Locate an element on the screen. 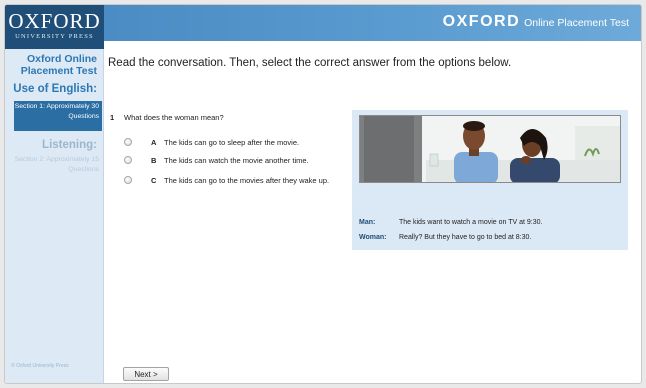 The height and width of the screenshot is (388, 646). oxford-logo: OXFORD UNIVERSITY PRESS is located at coordinates (54, 27).